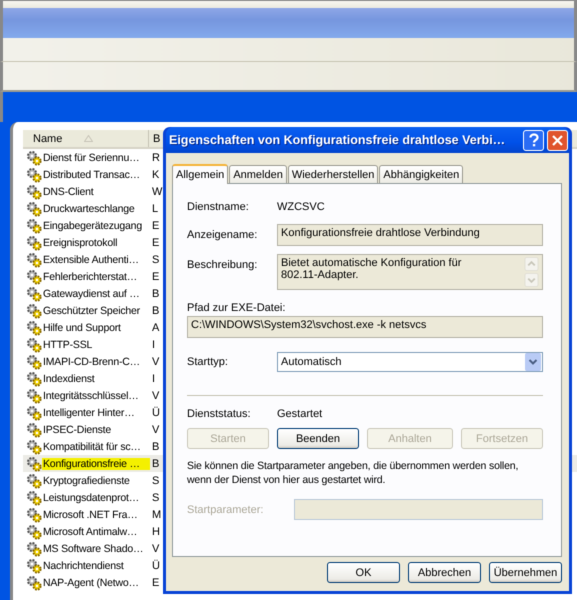  Describe the element at coordinates (92, 226) in the screenshot. I see `service-name: Eingabegerätezugang` at that location.